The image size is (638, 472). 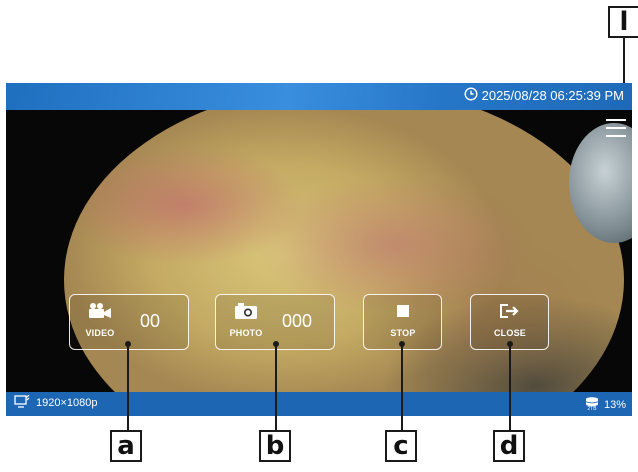 What do you see at coordinates (614, 404) in the screenshot?
I see `storage-used: 13%` at bounding box center [614, 404].